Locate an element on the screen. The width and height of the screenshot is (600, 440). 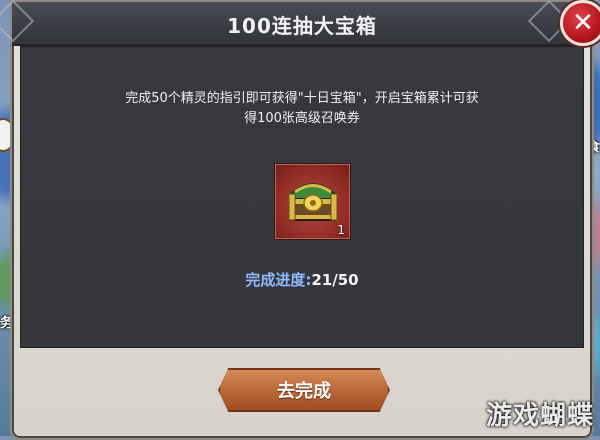
reward-item-slot: 1 is located at coordinates (312, 201).